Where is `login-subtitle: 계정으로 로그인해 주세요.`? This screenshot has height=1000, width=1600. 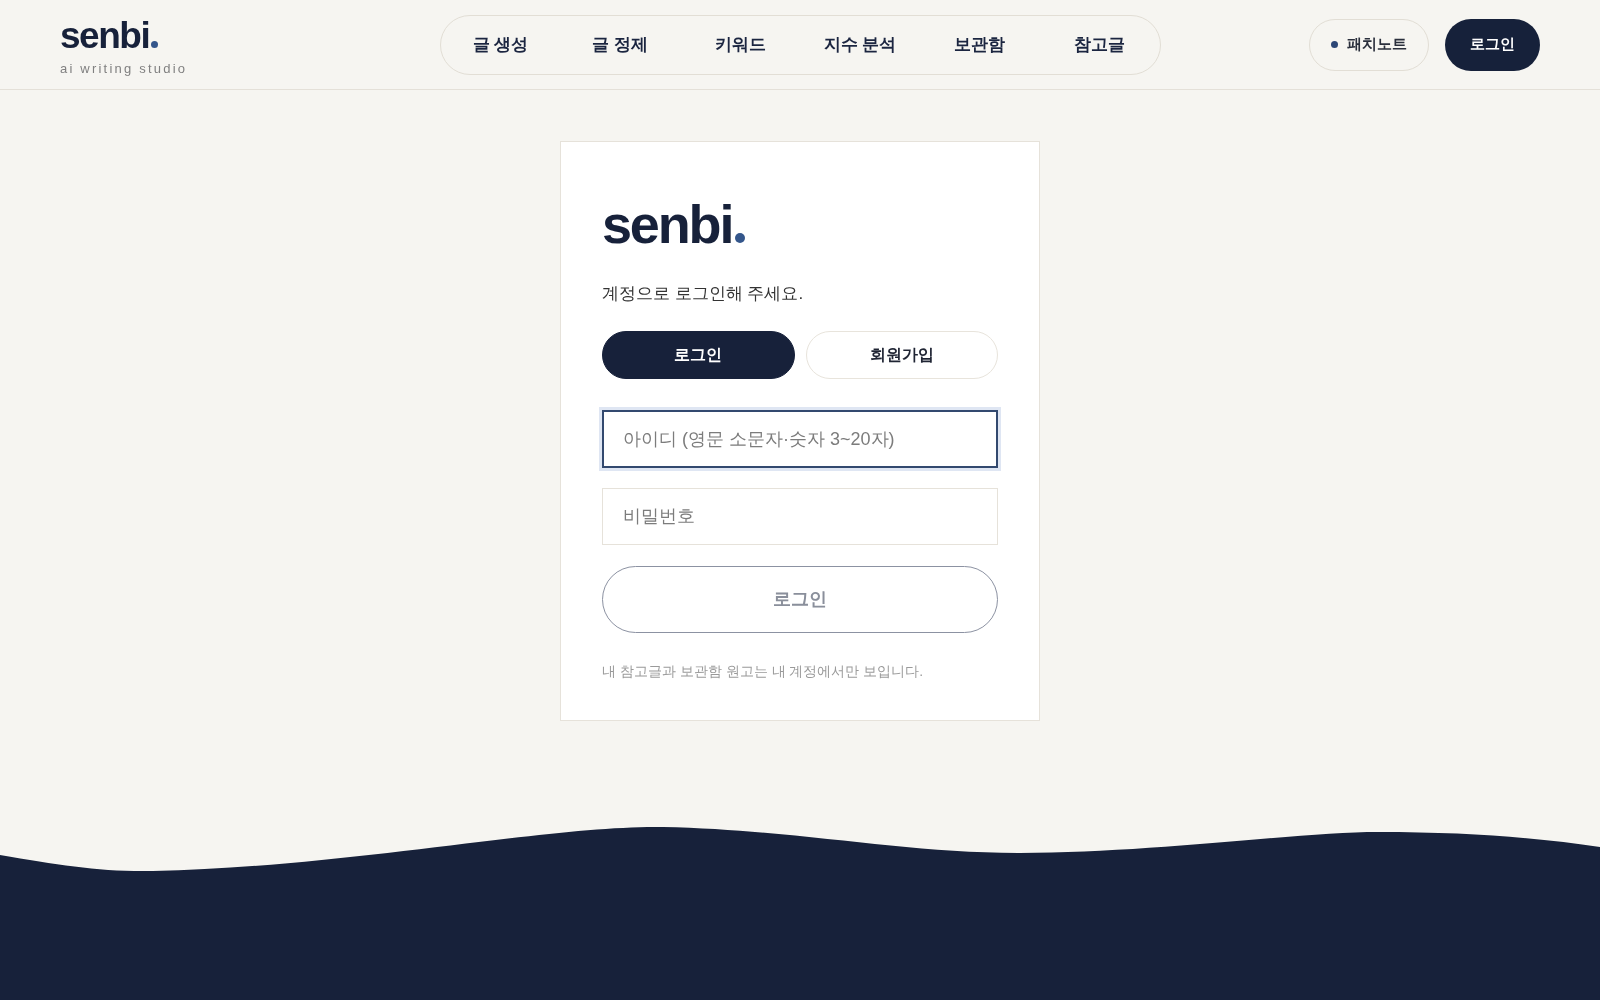
login-subtitle: 계정으로 로그인해 주세요. is located at coordinates (703, 294).